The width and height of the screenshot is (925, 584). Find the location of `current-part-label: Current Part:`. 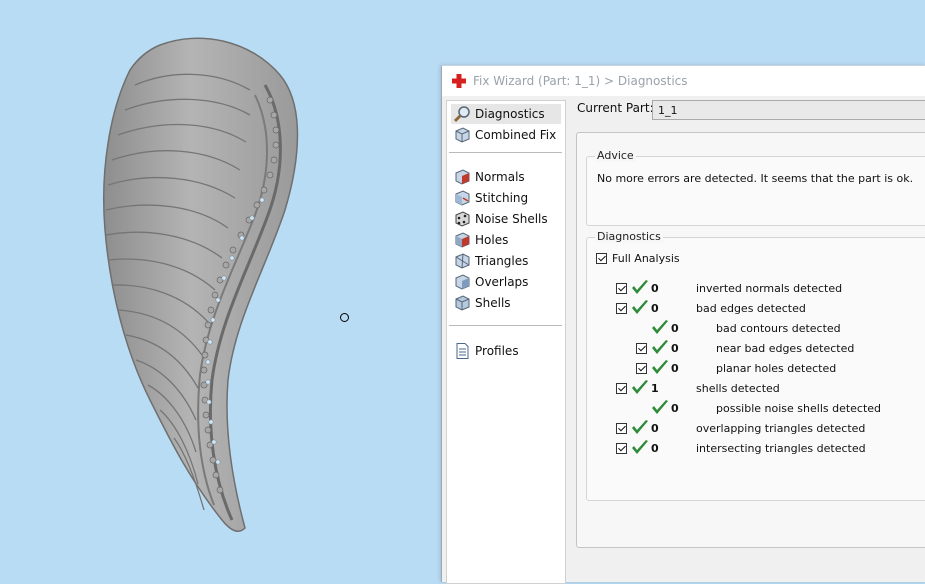

current-part-label: Current Part: is located at coordinates (615, 108).